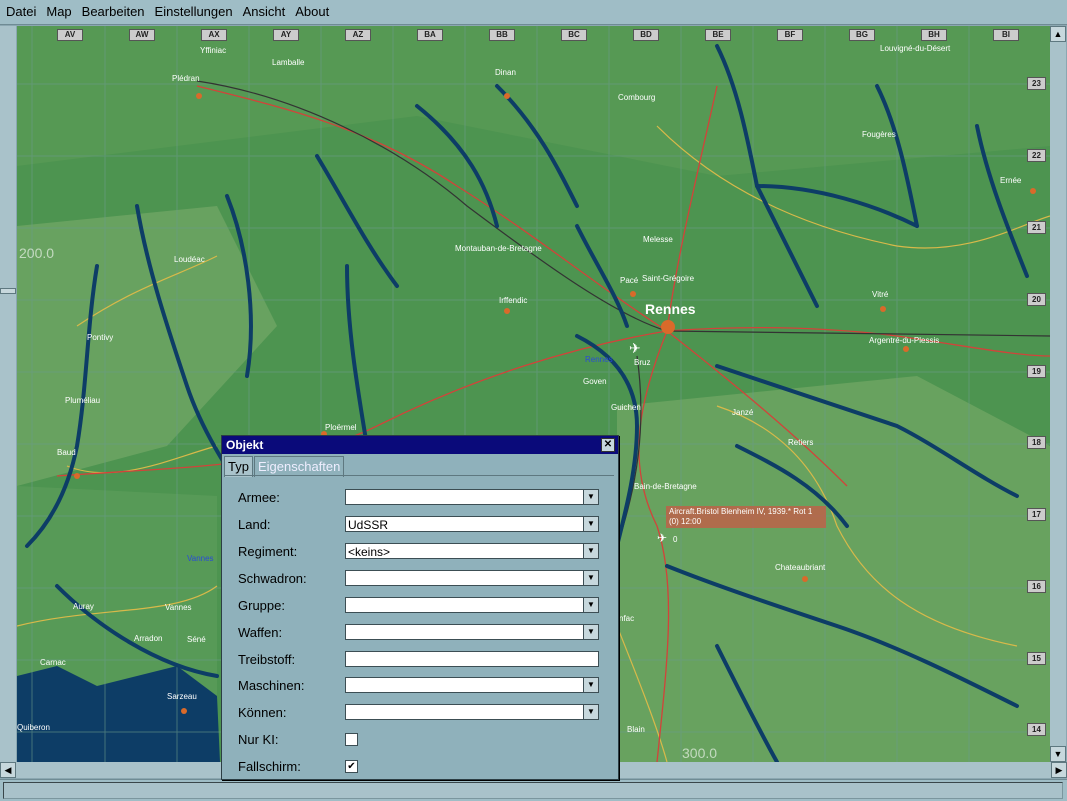  I want to click on scroll-left-icon: ◀, so click(8, 770).